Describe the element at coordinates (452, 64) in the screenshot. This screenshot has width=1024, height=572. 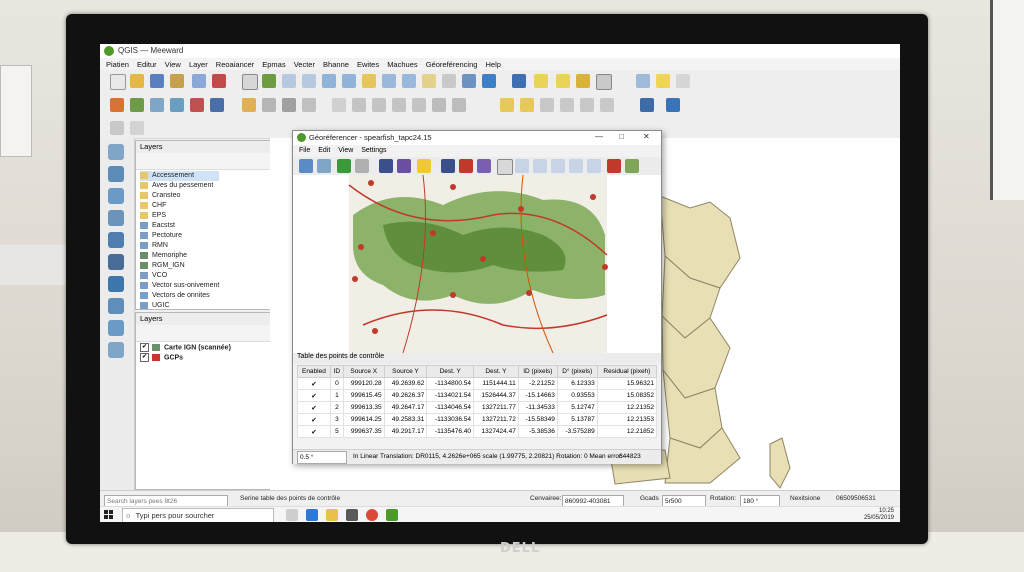
I see `menu-item: Géoreférencing` at that location.